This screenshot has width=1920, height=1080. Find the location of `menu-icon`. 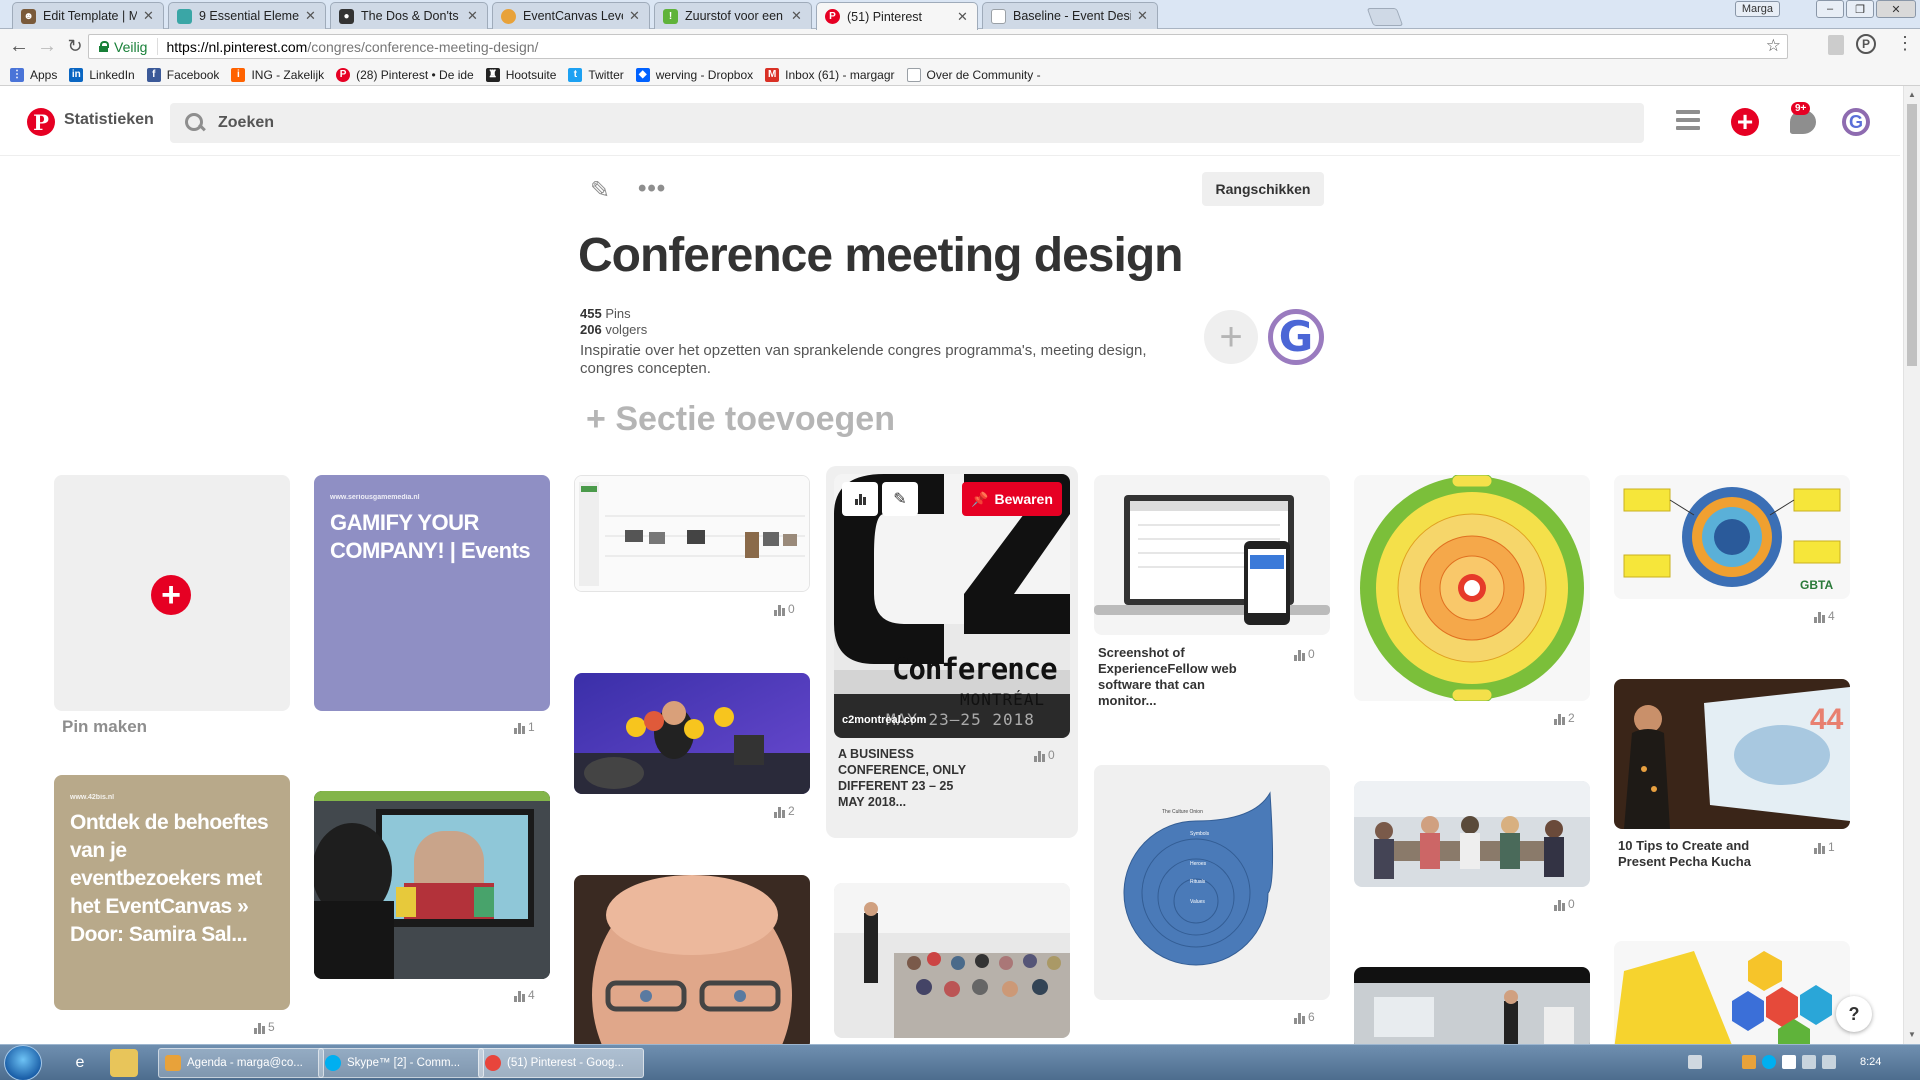

menu-icon is located at coordinates (1691, 121).